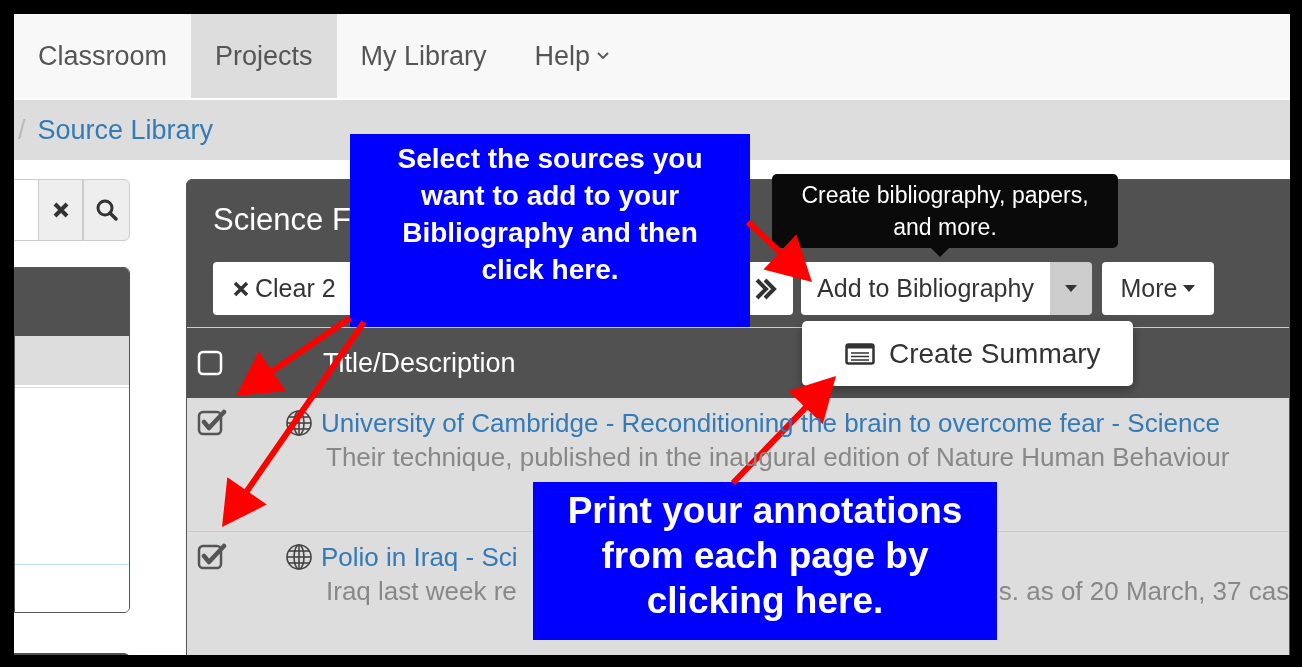 The width and height of the screenshot is (1302, 667). What do you see at coordinates (282, 219) in the screenshot?
I see `panel-title: Science F` at bounding box center [282, 219].